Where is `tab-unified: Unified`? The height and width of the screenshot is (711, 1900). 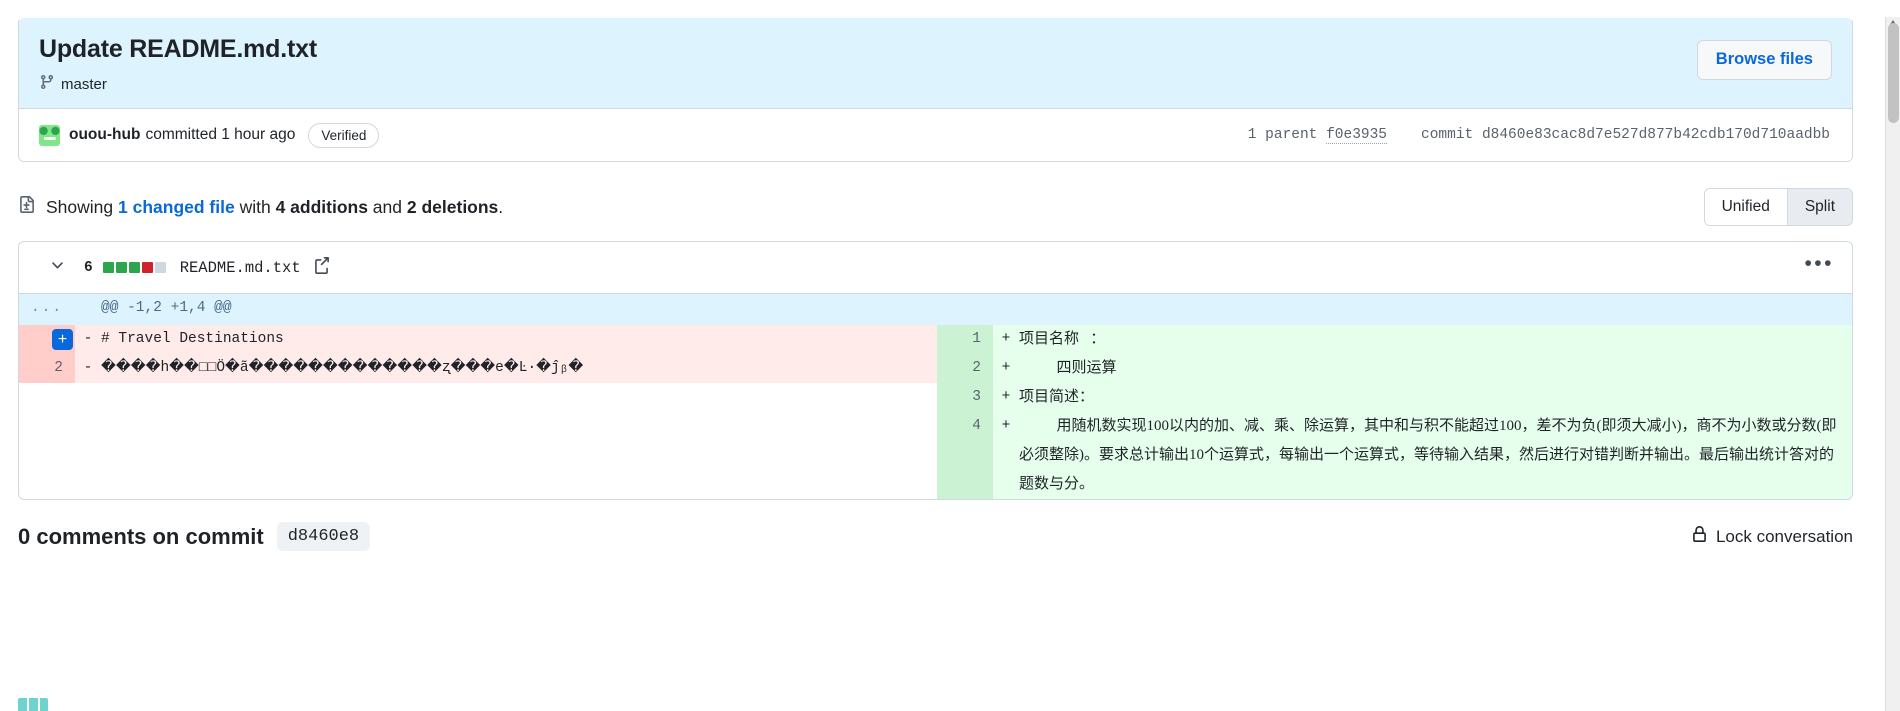 tab-unified: Unified is located at coordinates (1745, 207).